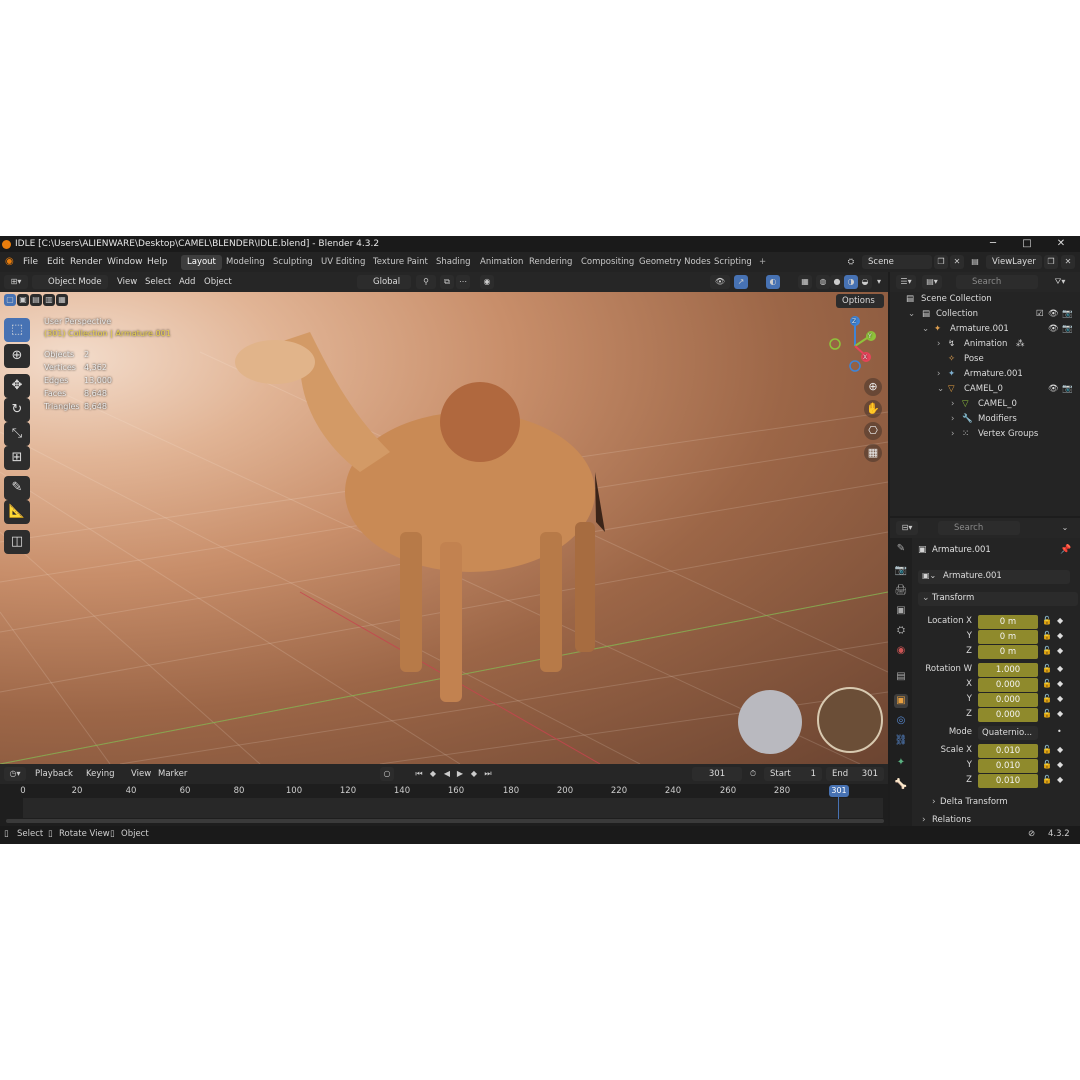 The width and height of the screenshot is (1080, 1080). What do you see at coordinates (387, 774) in the screenshot?
I see `auto-key-icon: ○` at bounding box center [387, 774].